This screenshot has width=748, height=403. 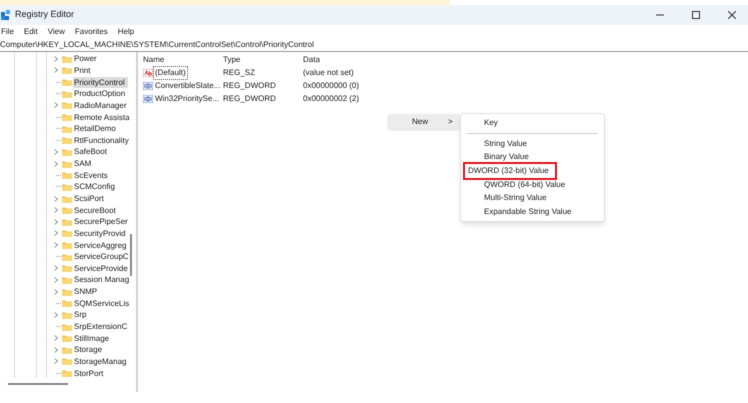 I want to click on menu-item: QWORD (64-bit) Value, so click(x=524, y=184).